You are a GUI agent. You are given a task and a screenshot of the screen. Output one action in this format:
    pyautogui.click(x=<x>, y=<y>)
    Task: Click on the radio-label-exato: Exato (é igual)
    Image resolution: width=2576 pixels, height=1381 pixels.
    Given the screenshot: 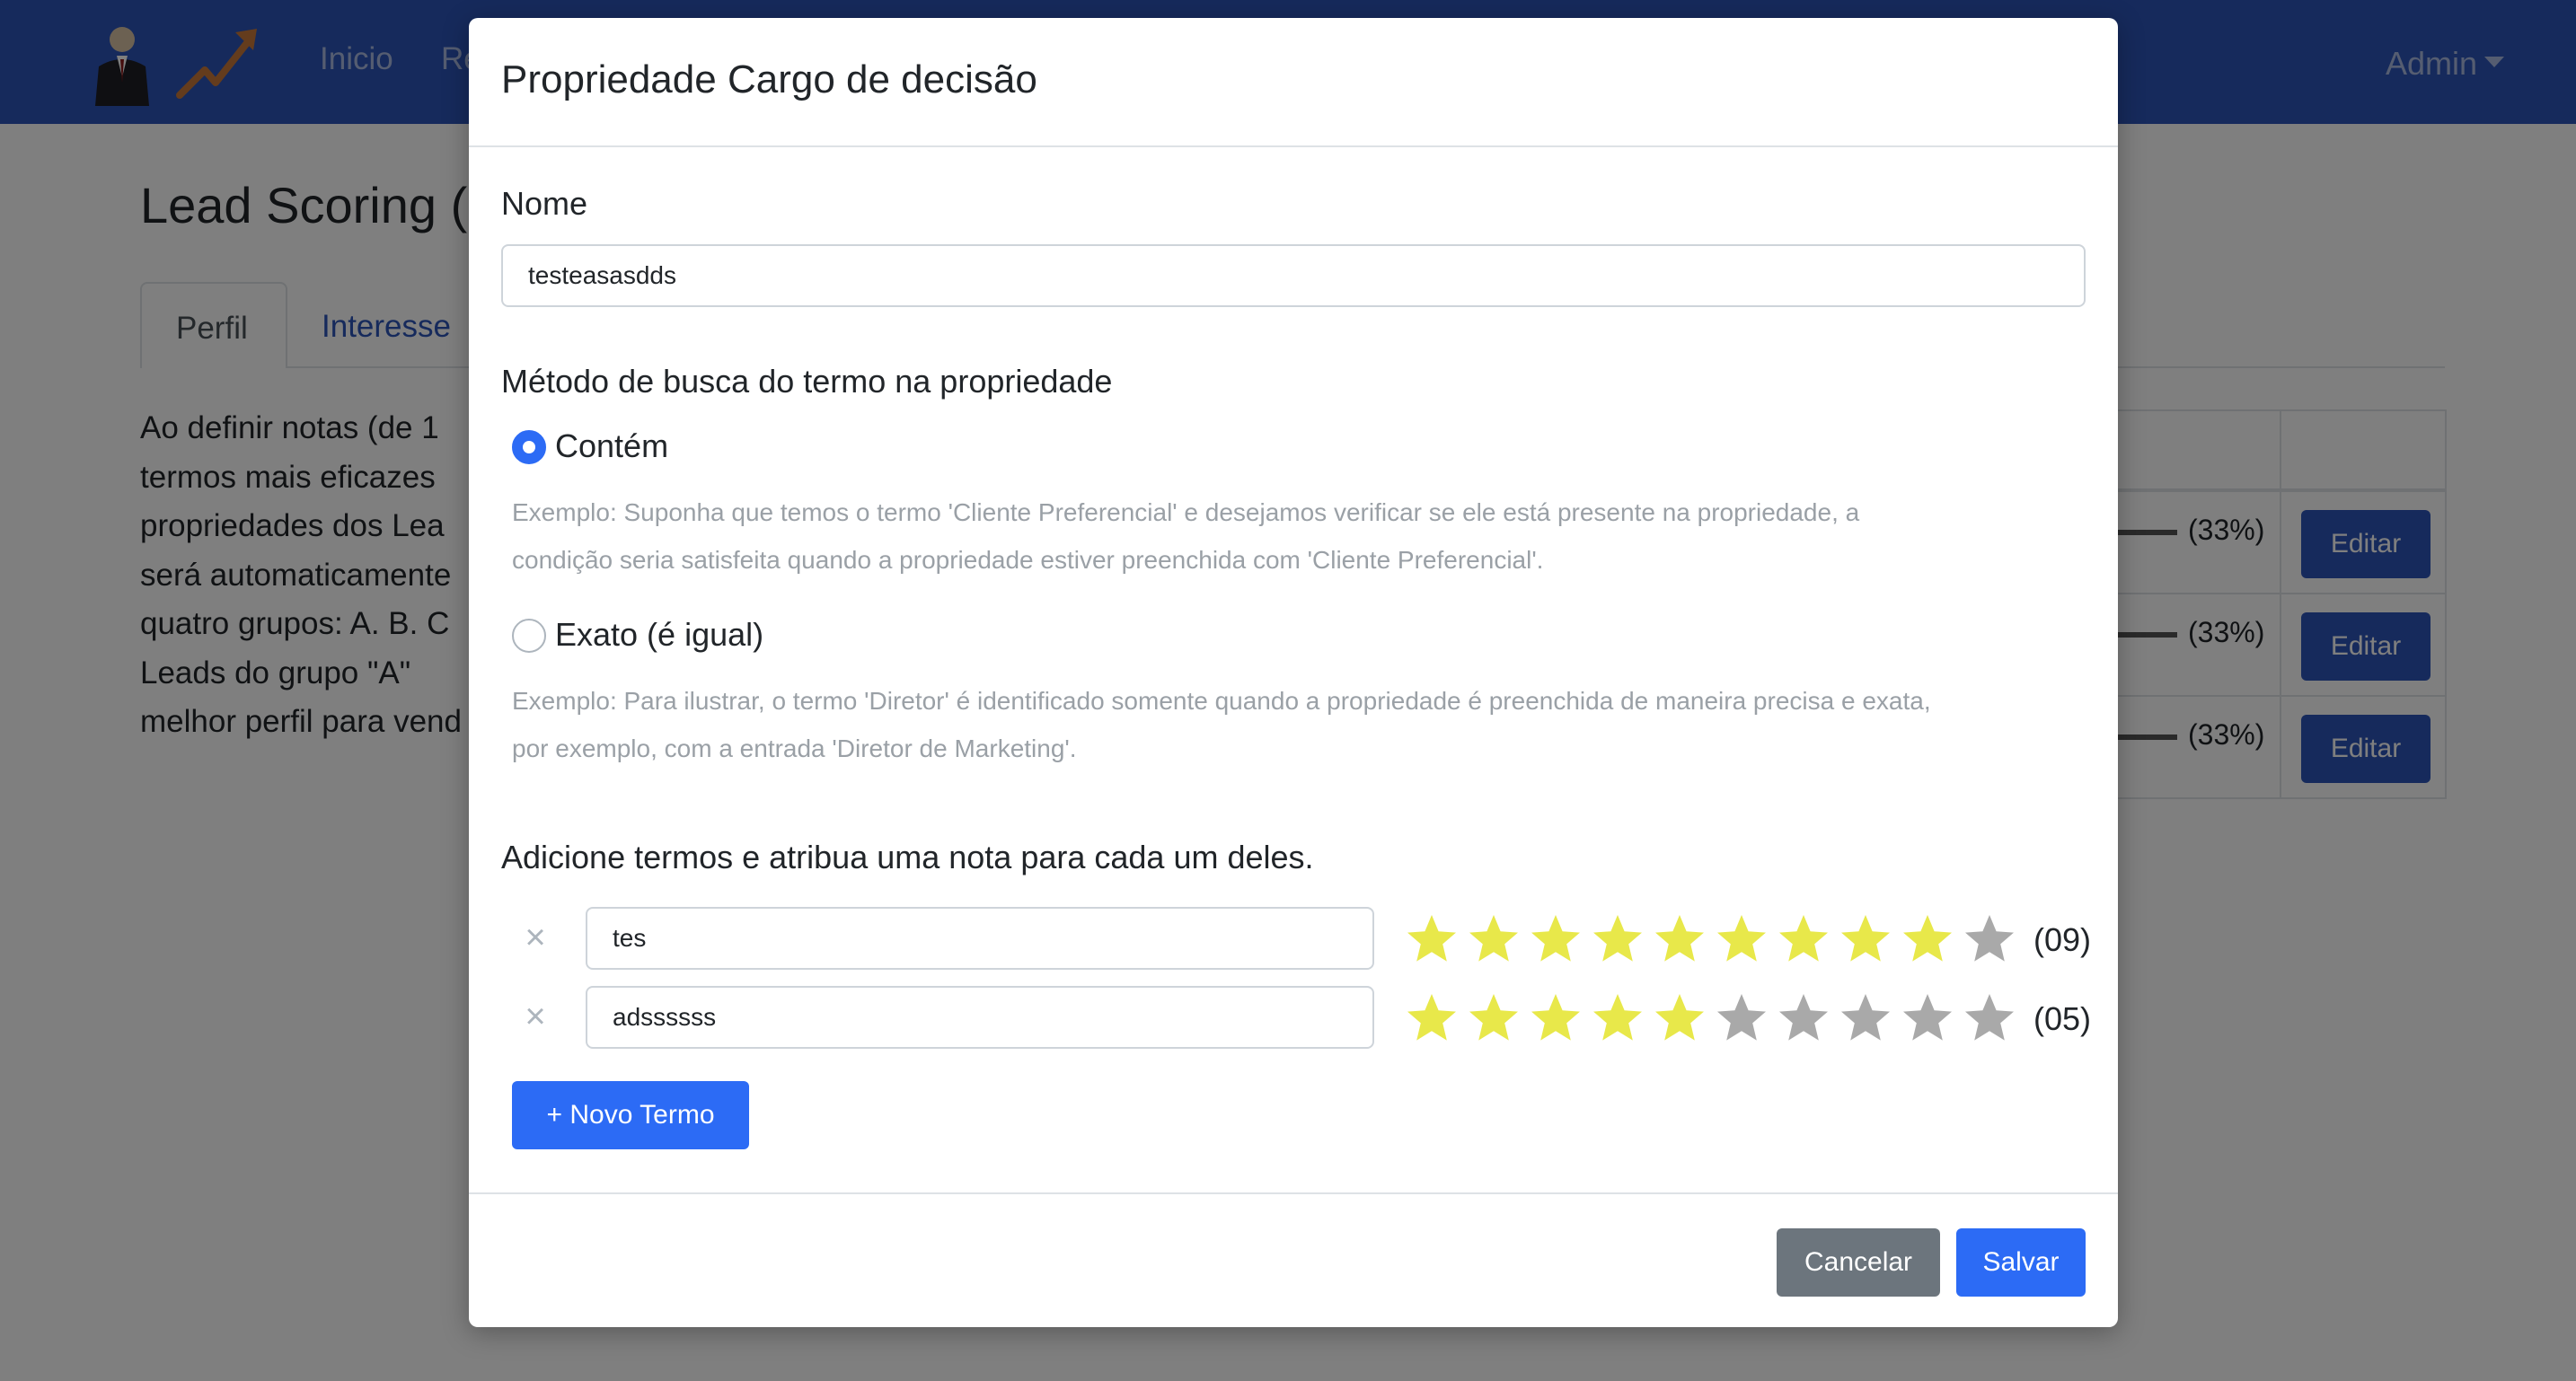 What is the action you would take?
    pyautogui.click(x=659, y=635)
    